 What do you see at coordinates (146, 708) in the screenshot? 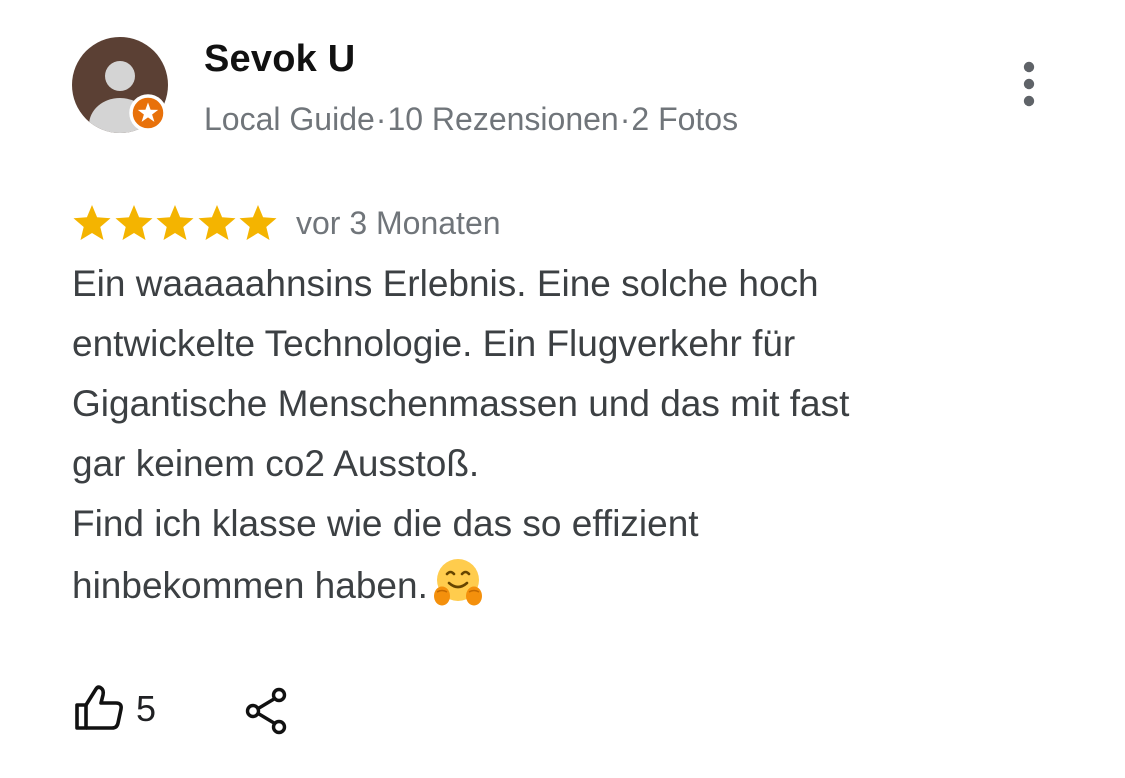
I see `like-count: 5` at bounding box center [146, 708].